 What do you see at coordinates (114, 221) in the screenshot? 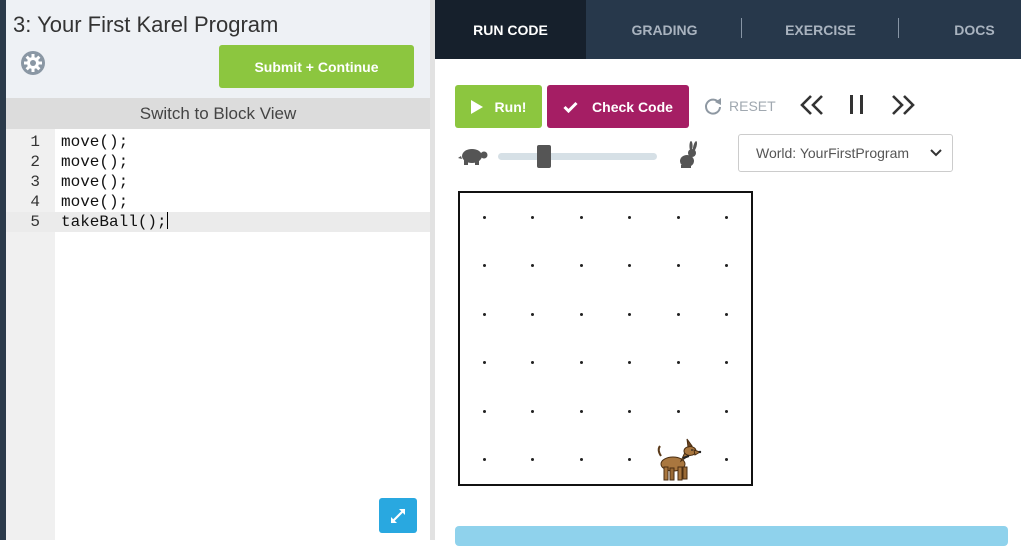
I see `code-text: takeBall();` at bounding box center [114, 221].